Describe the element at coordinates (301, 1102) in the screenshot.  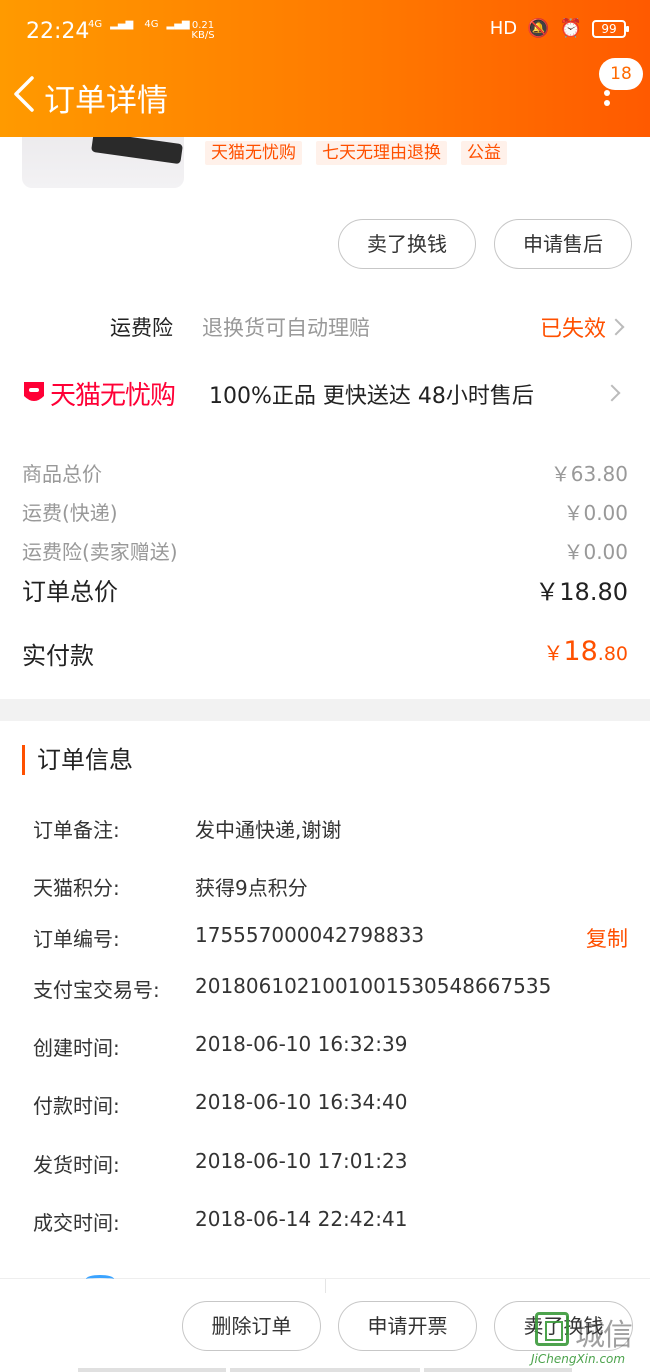
I see `info-value: 2018-06-10 16:34:40` at that location.